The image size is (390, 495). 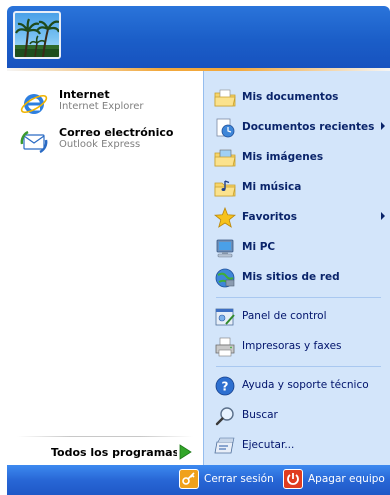 What do you see at coordinates (269, 217) in the screenshot?
I see `item-favorites-label: Favoritos` at bounding box center [269, 217].